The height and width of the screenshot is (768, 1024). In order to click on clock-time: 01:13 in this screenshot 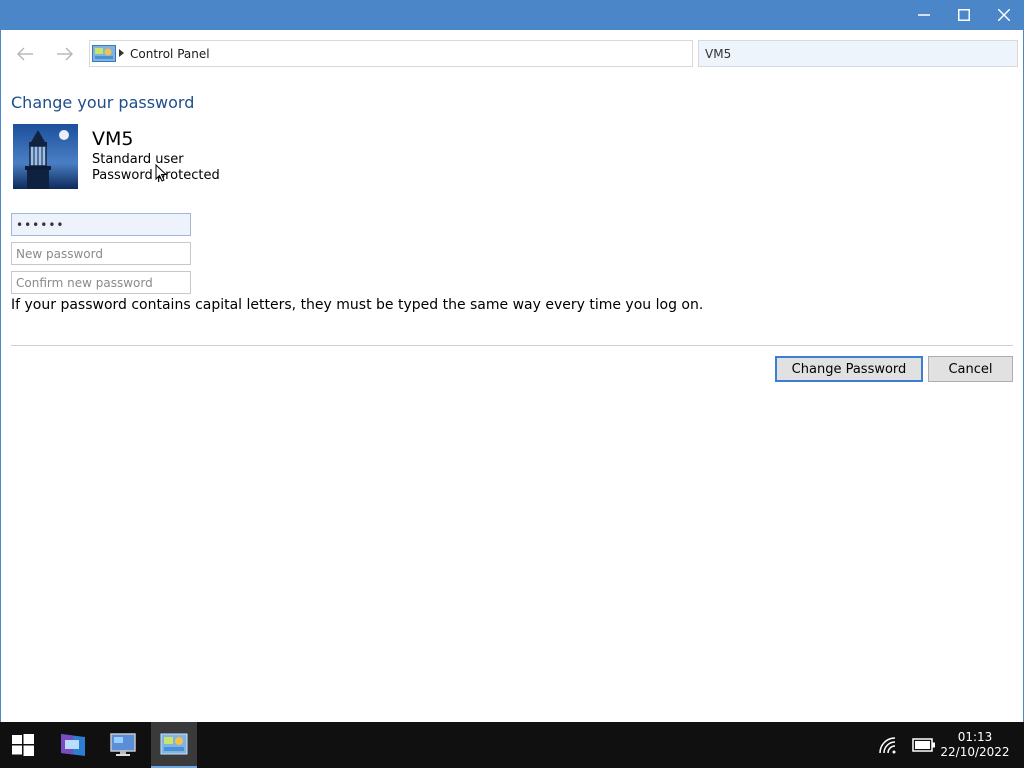, I will do `click(975, 737)`.